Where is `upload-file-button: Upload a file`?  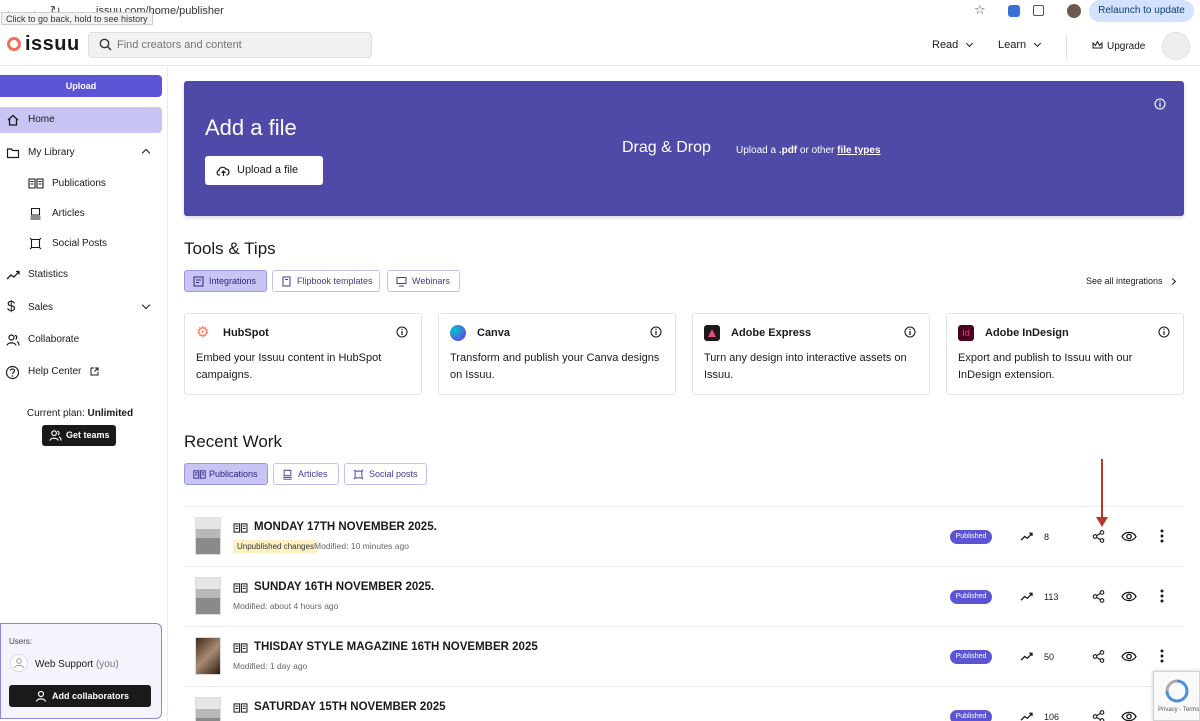 upload-file-button: Upload a file is located at coordinates (264, 170).